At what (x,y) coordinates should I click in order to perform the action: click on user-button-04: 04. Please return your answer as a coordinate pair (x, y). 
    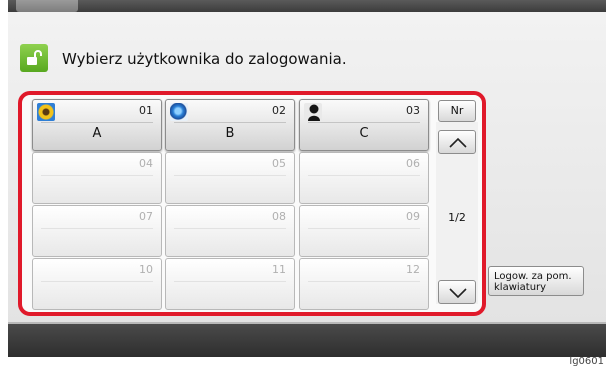
    Looking at the image, I should click on (97, 178).